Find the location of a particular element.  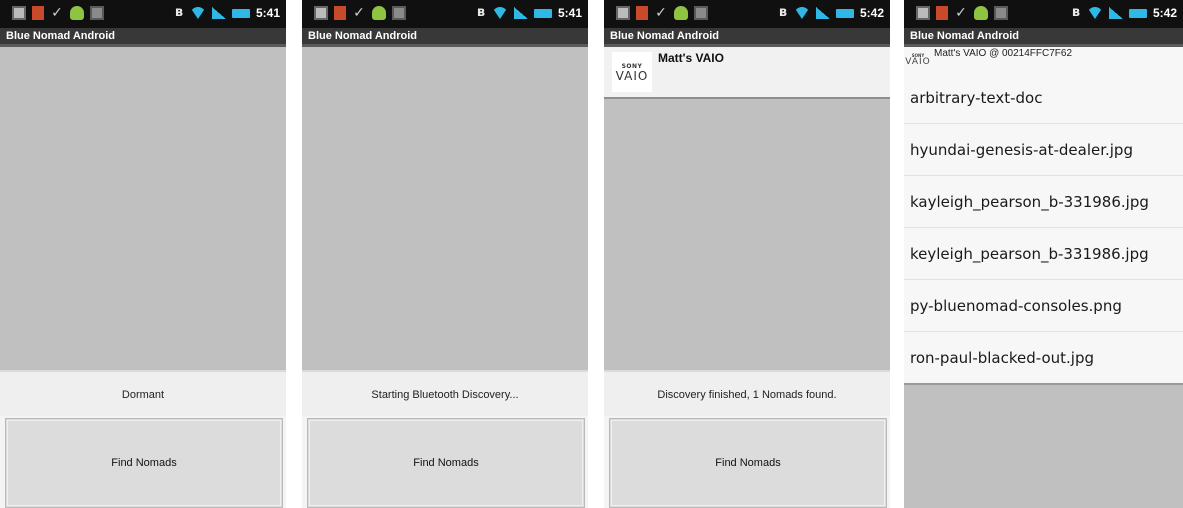

connection-label: Matt's VAIO @ 00214FFC7F62 is located at coordinates (1003, 53).